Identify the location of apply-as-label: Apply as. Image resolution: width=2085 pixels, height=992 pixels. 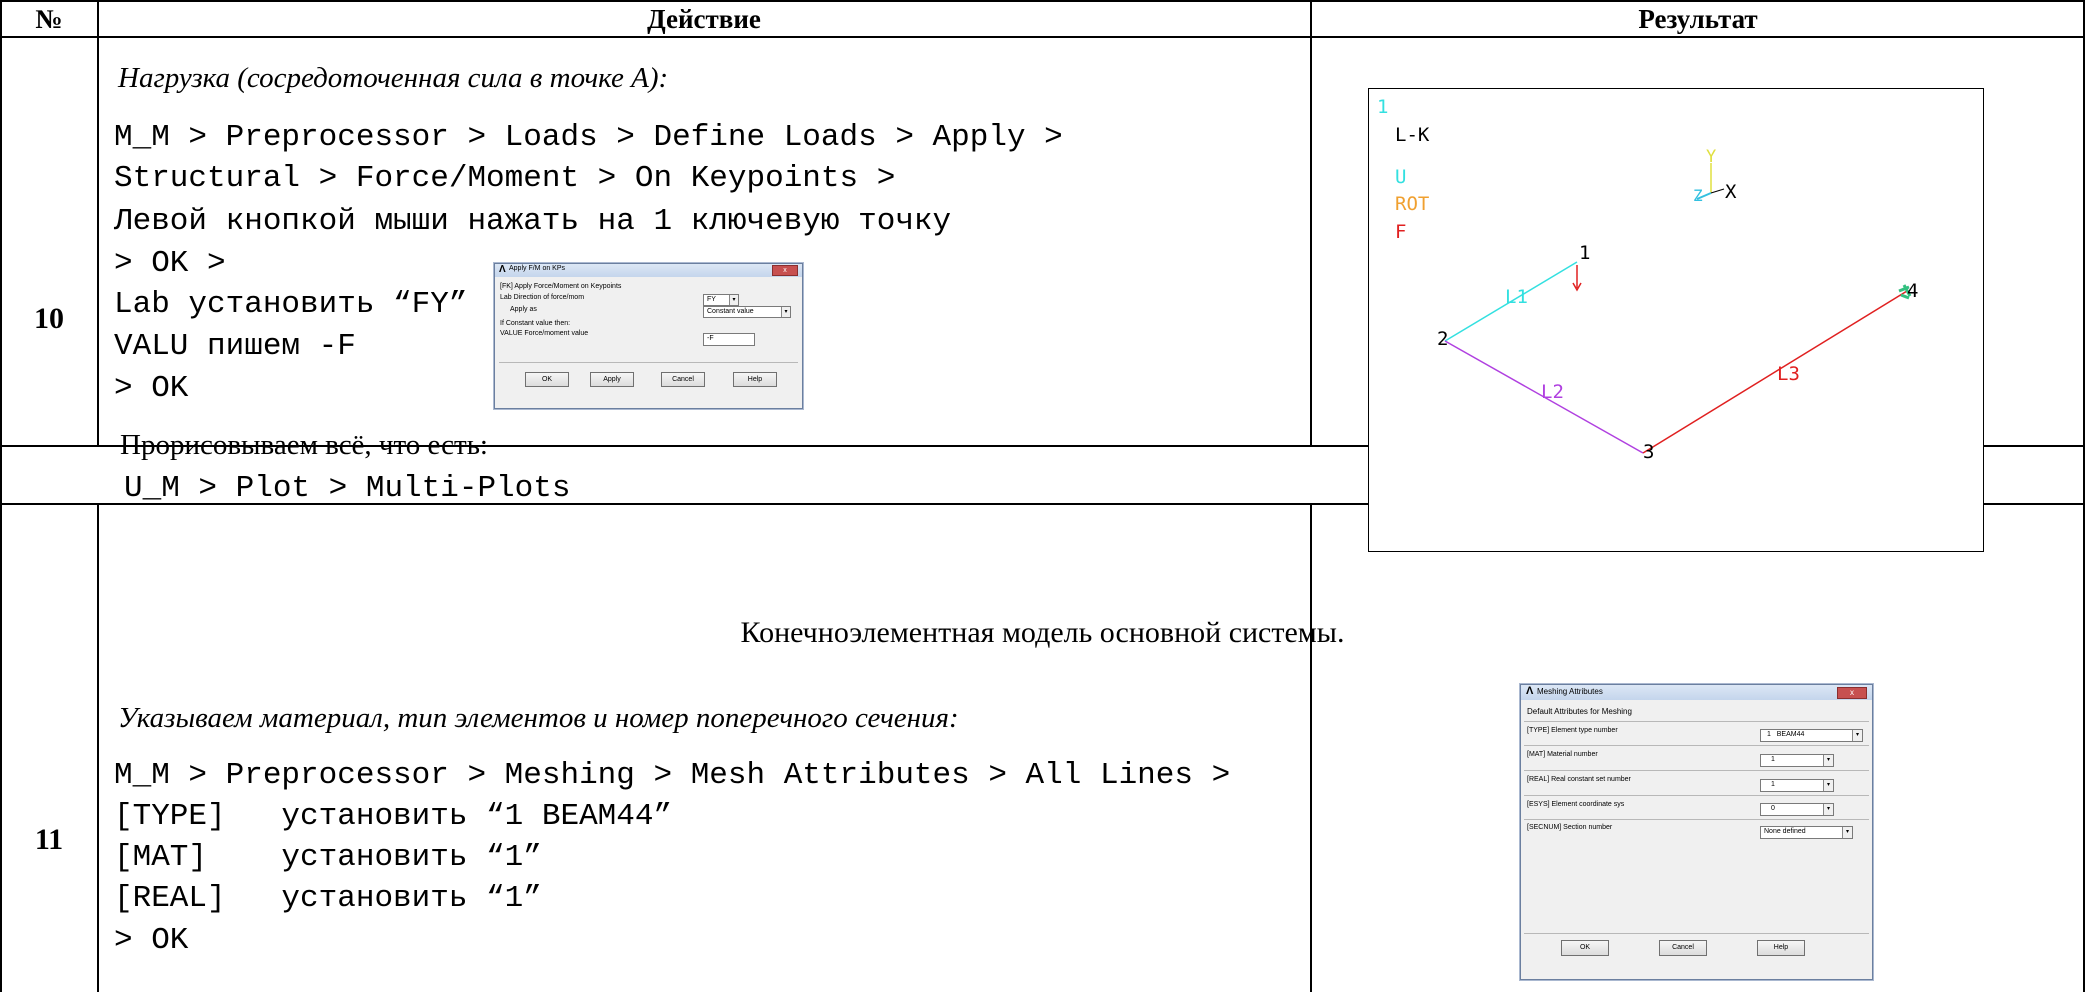
(523, 309).